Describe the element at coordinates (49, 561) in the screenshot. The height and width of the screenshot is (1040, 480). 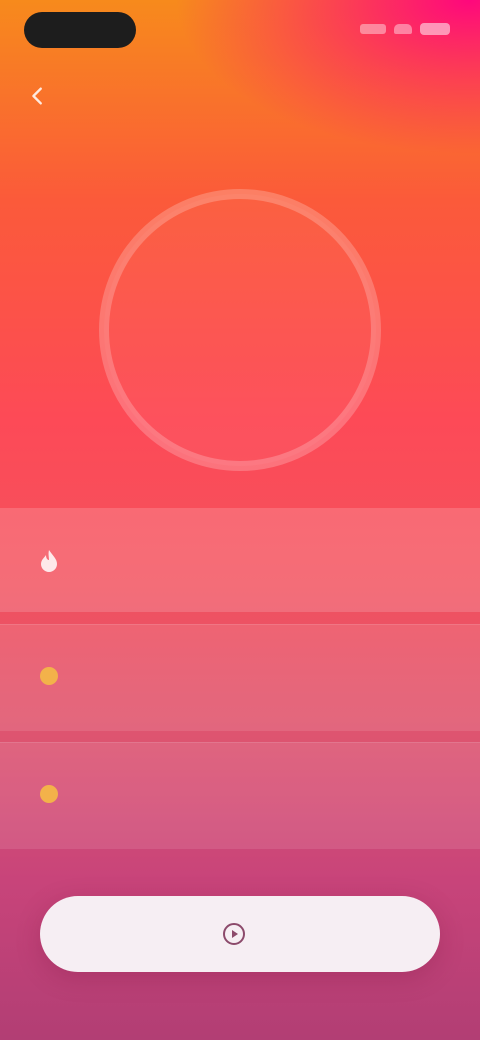
I see `flame-icon` at that location.